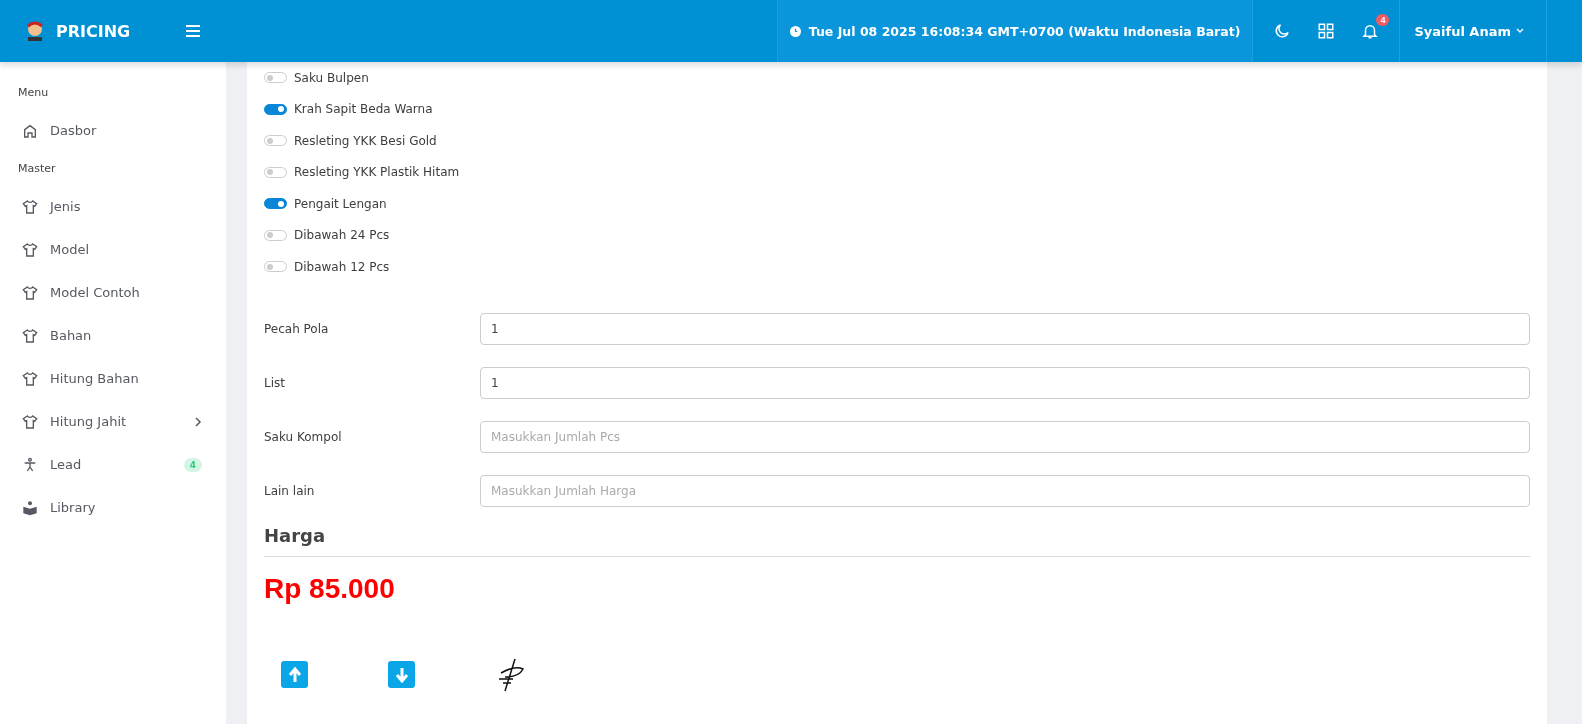 The image size is (1582, 724). Describe the element at coordinates (1383, 20) in the screenshot. I see `notification-badge: 4` at that location.